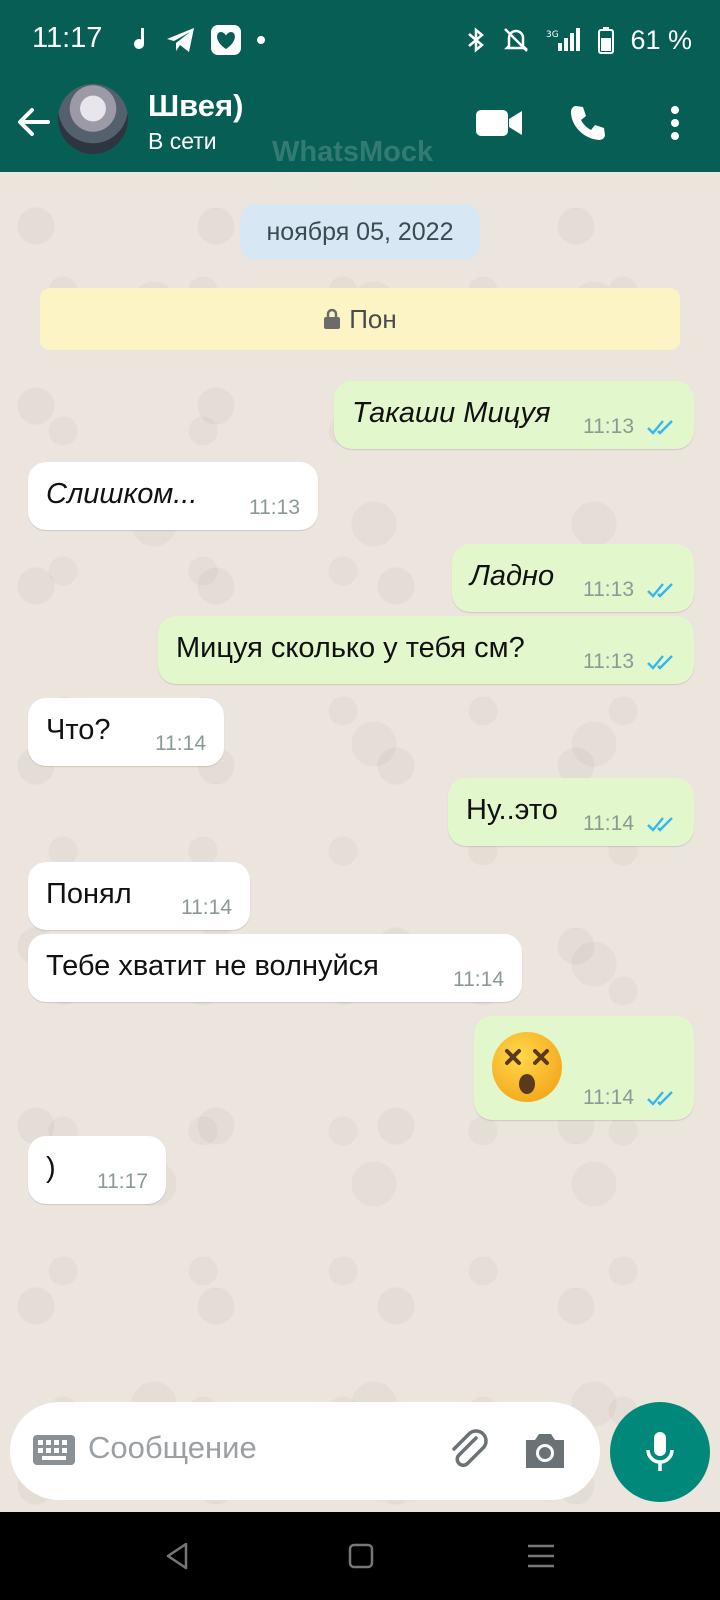 This screenshot has width=720, height=1600. What do you see at coordinates (573, 578) in the screenshot?
I see `message-bubble-outgoing: Ладно 11:13` at bounding box center [573, 578].